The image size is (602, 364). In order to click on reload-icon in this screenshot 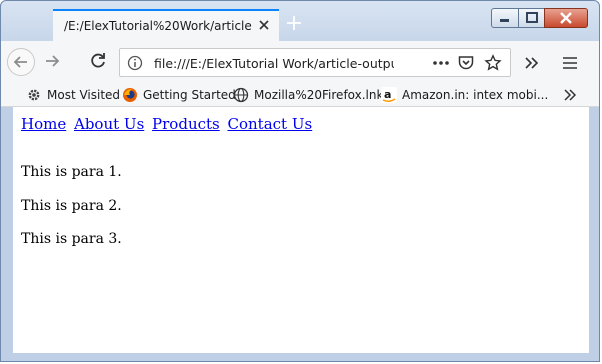, I will do `click(98, 60)`.